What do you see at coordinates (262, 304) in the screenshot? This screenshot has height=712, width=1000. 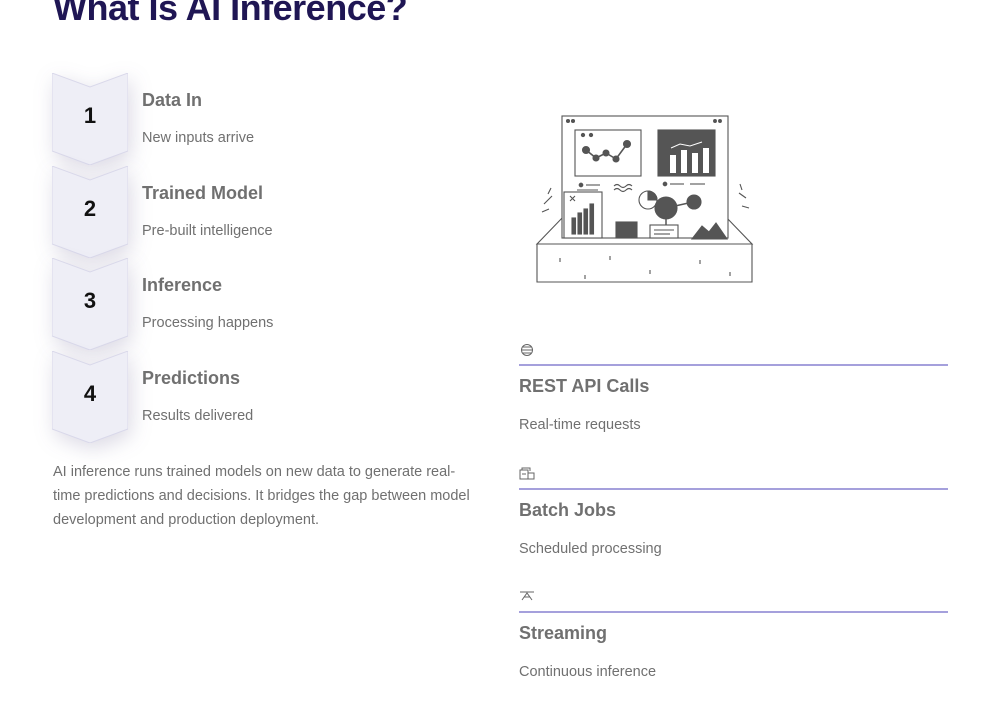 I see `step-item: 3 Inference Processing happens` at bounding box center [262, 304].